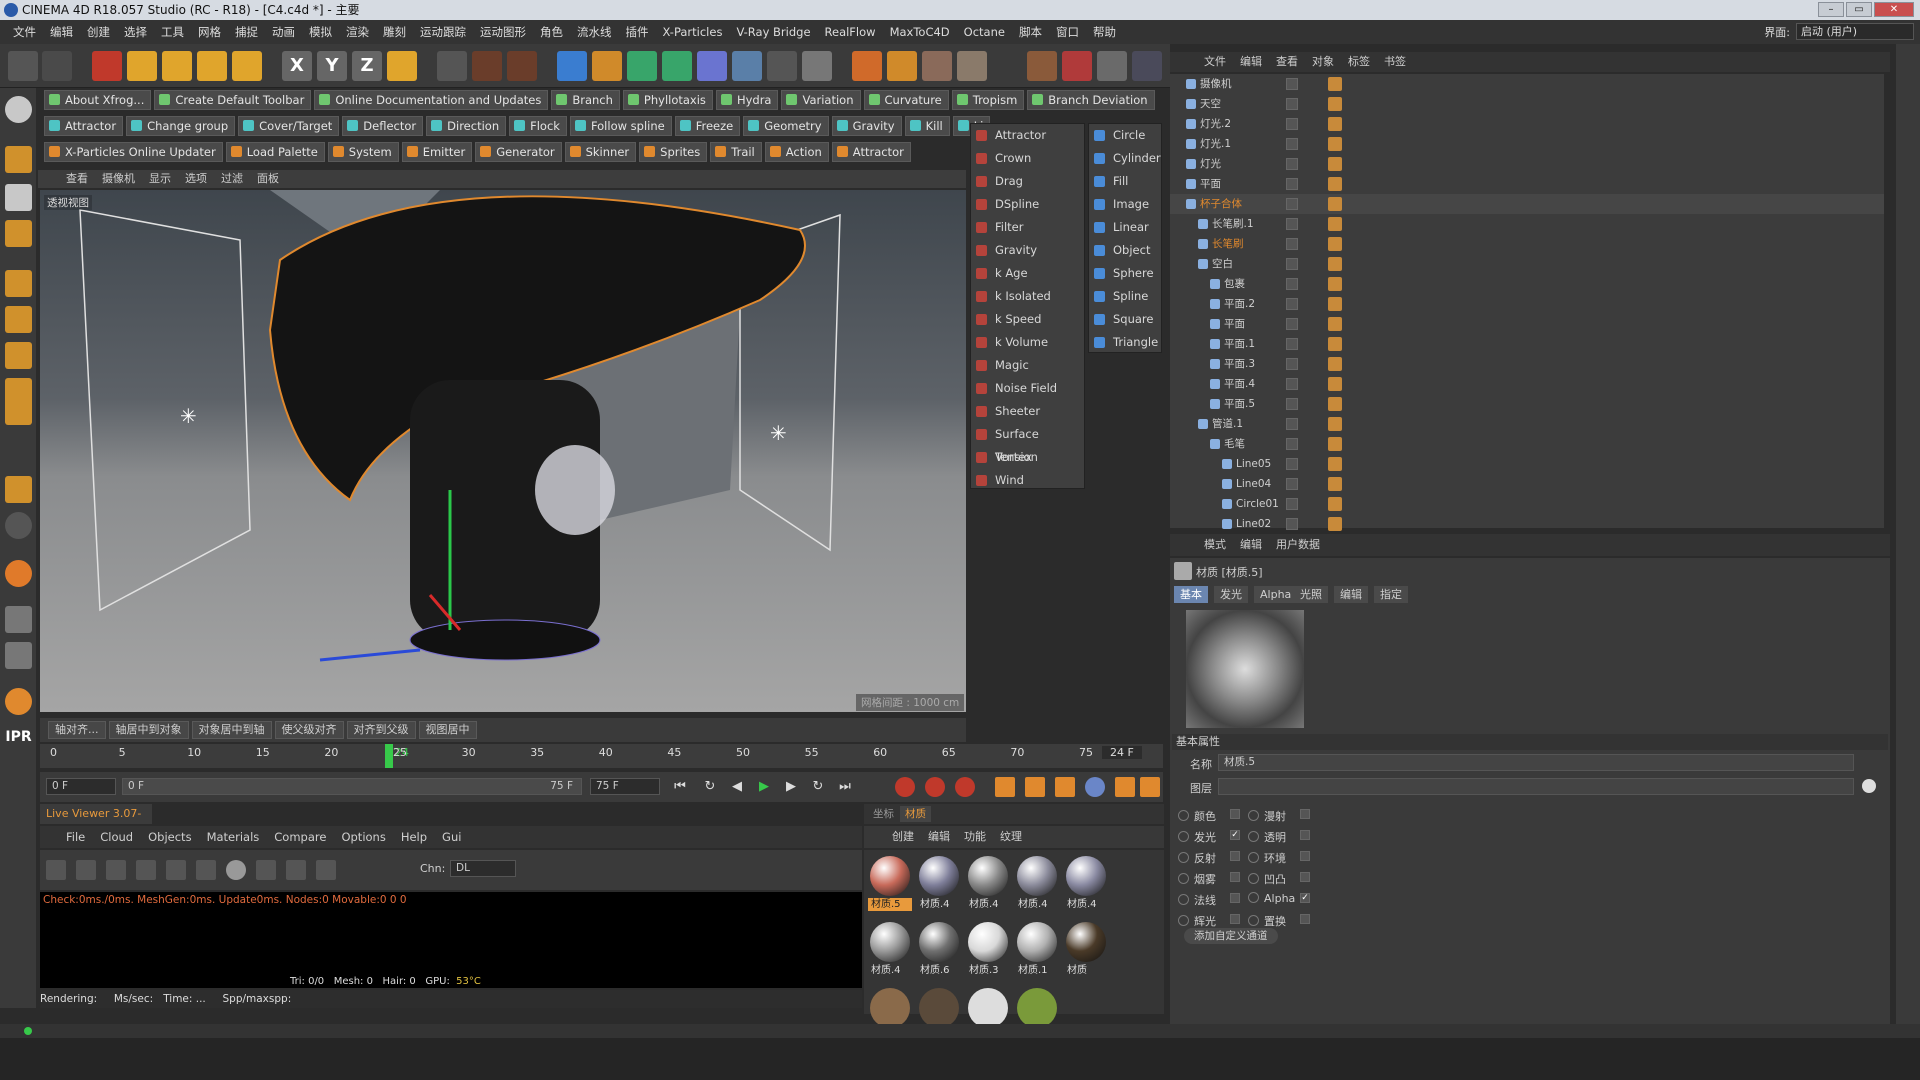 The width and height of the screenshot is (1920, 1080). What do you see at coordinates (236, 870) in the screenshot?
I see `lv-material-icon` at bounding box center [236, 870].